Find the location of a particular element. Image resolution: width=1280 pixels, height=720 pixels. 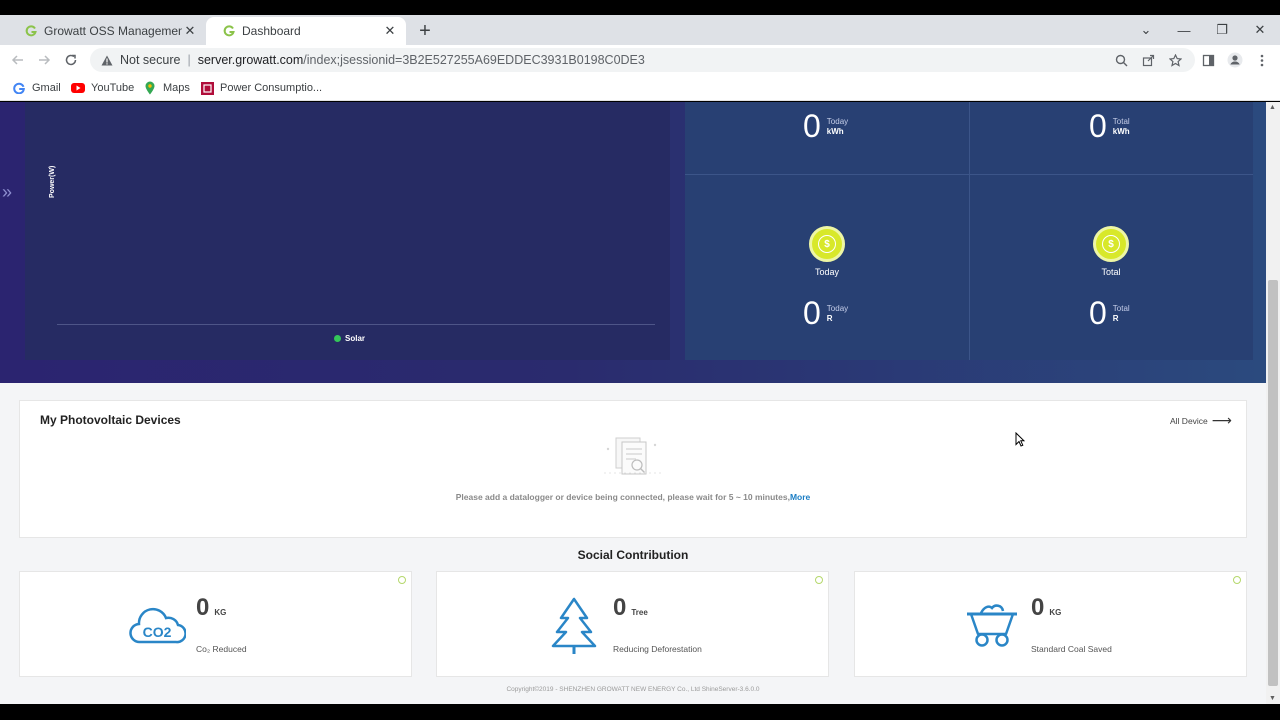

stats-divider-vertical is located at coordinates (969, 231).